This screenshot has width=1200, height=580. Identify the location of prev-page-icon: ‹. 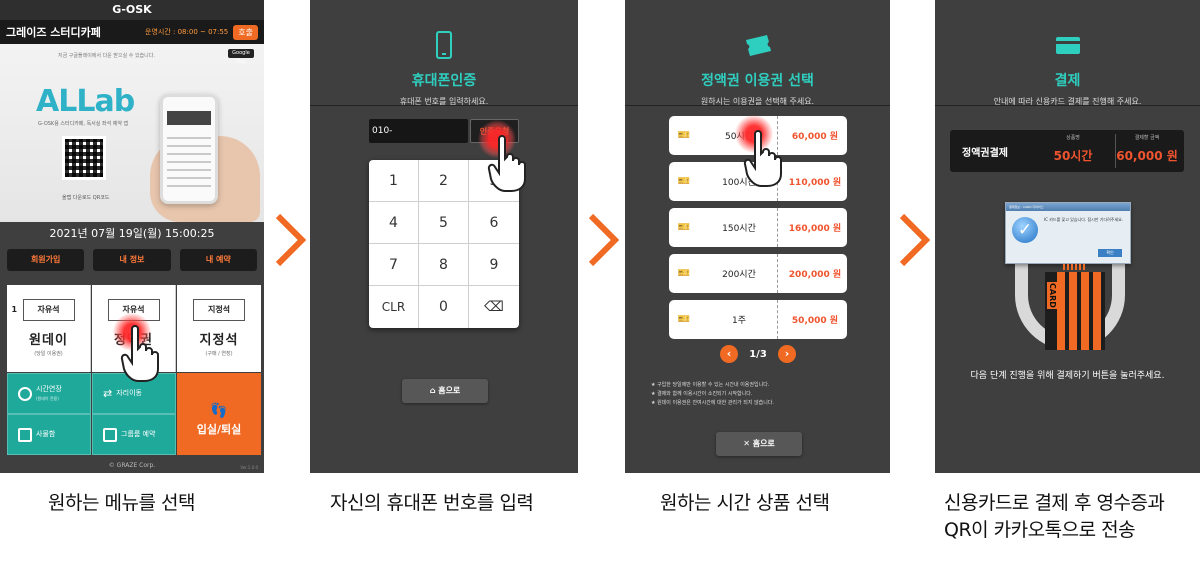
(729, 354).